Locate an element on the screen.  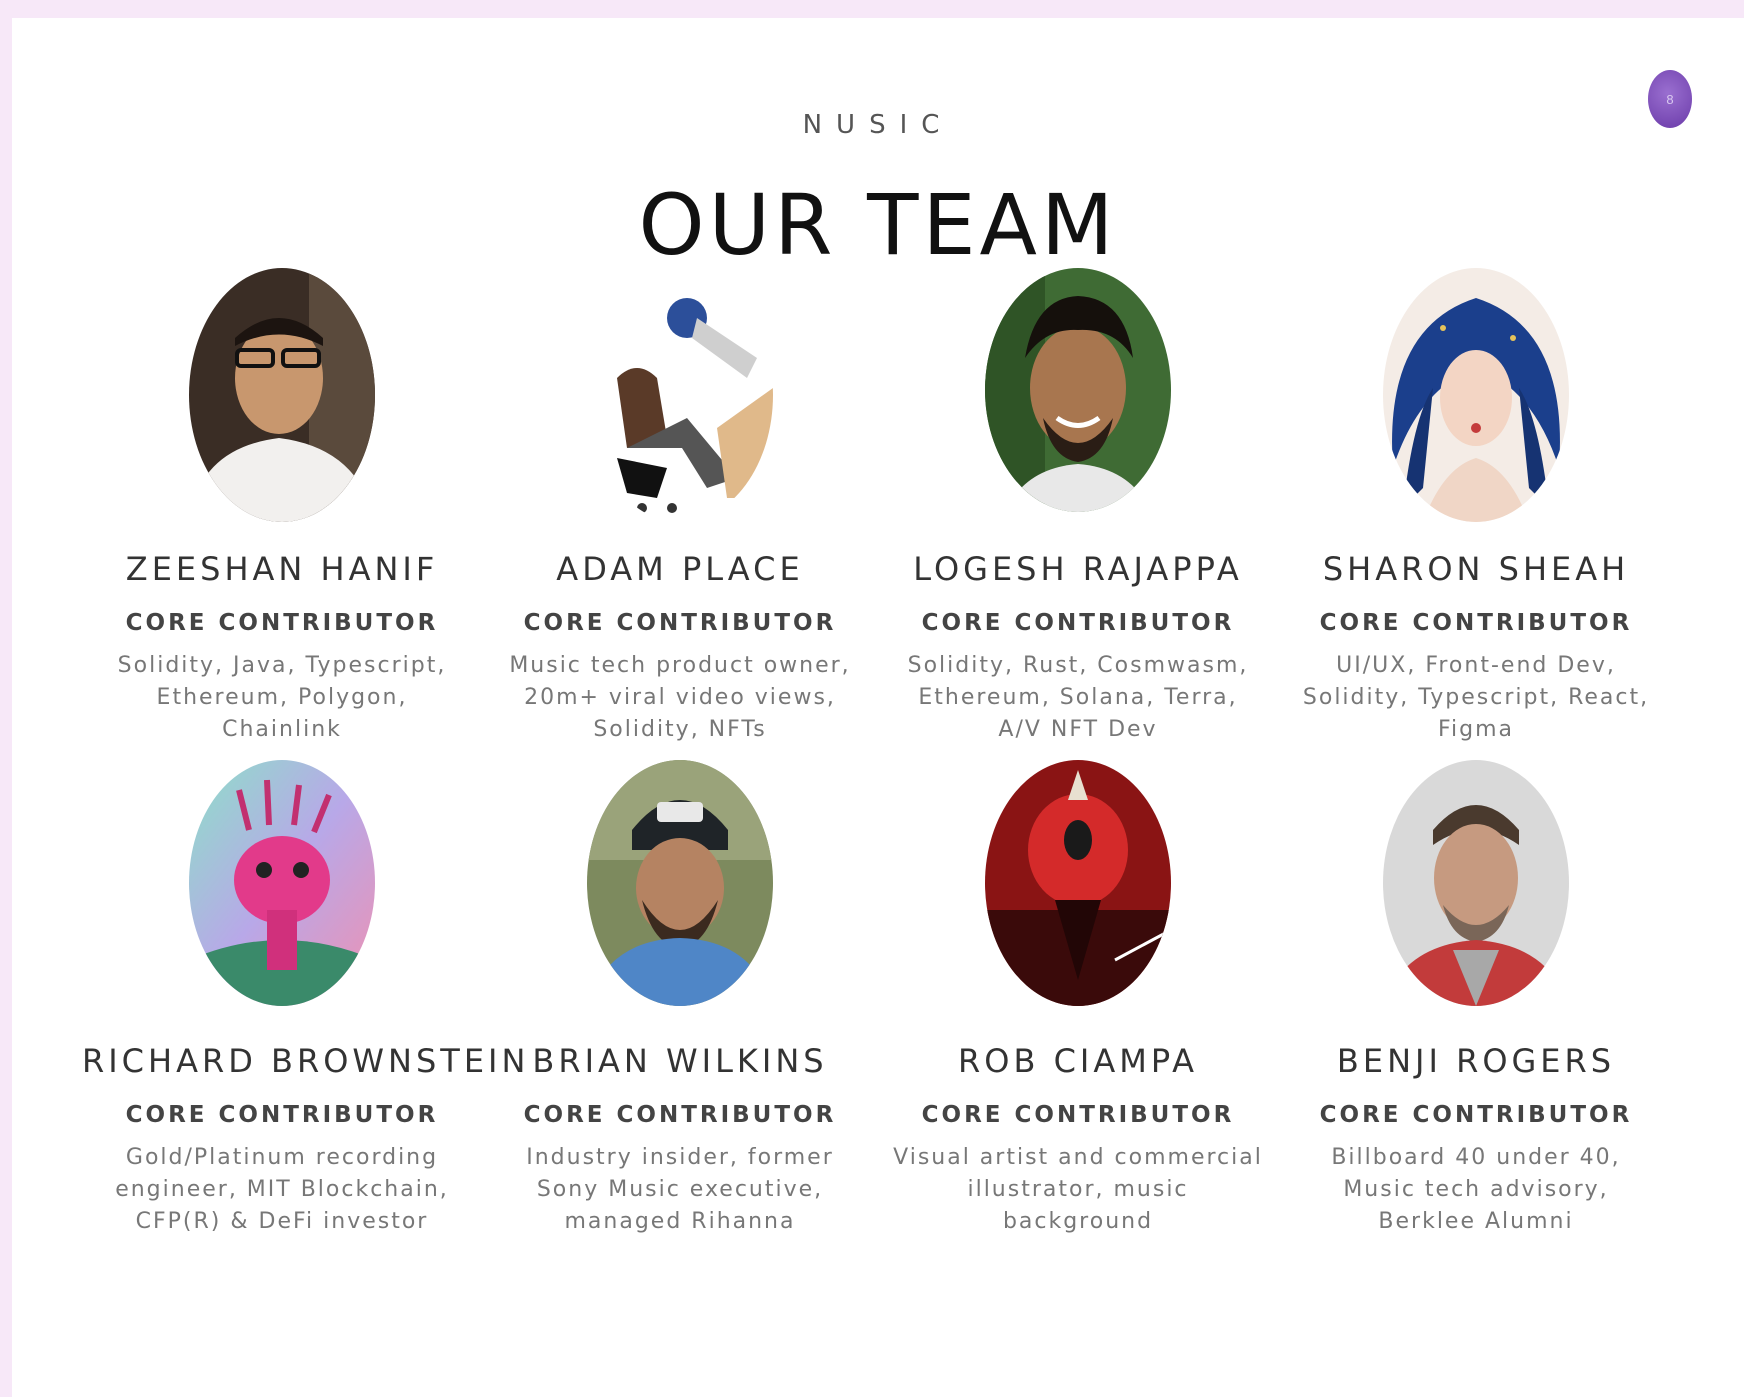
member-name: ROB CIAMPA is located at coordinates (1078, 1061).